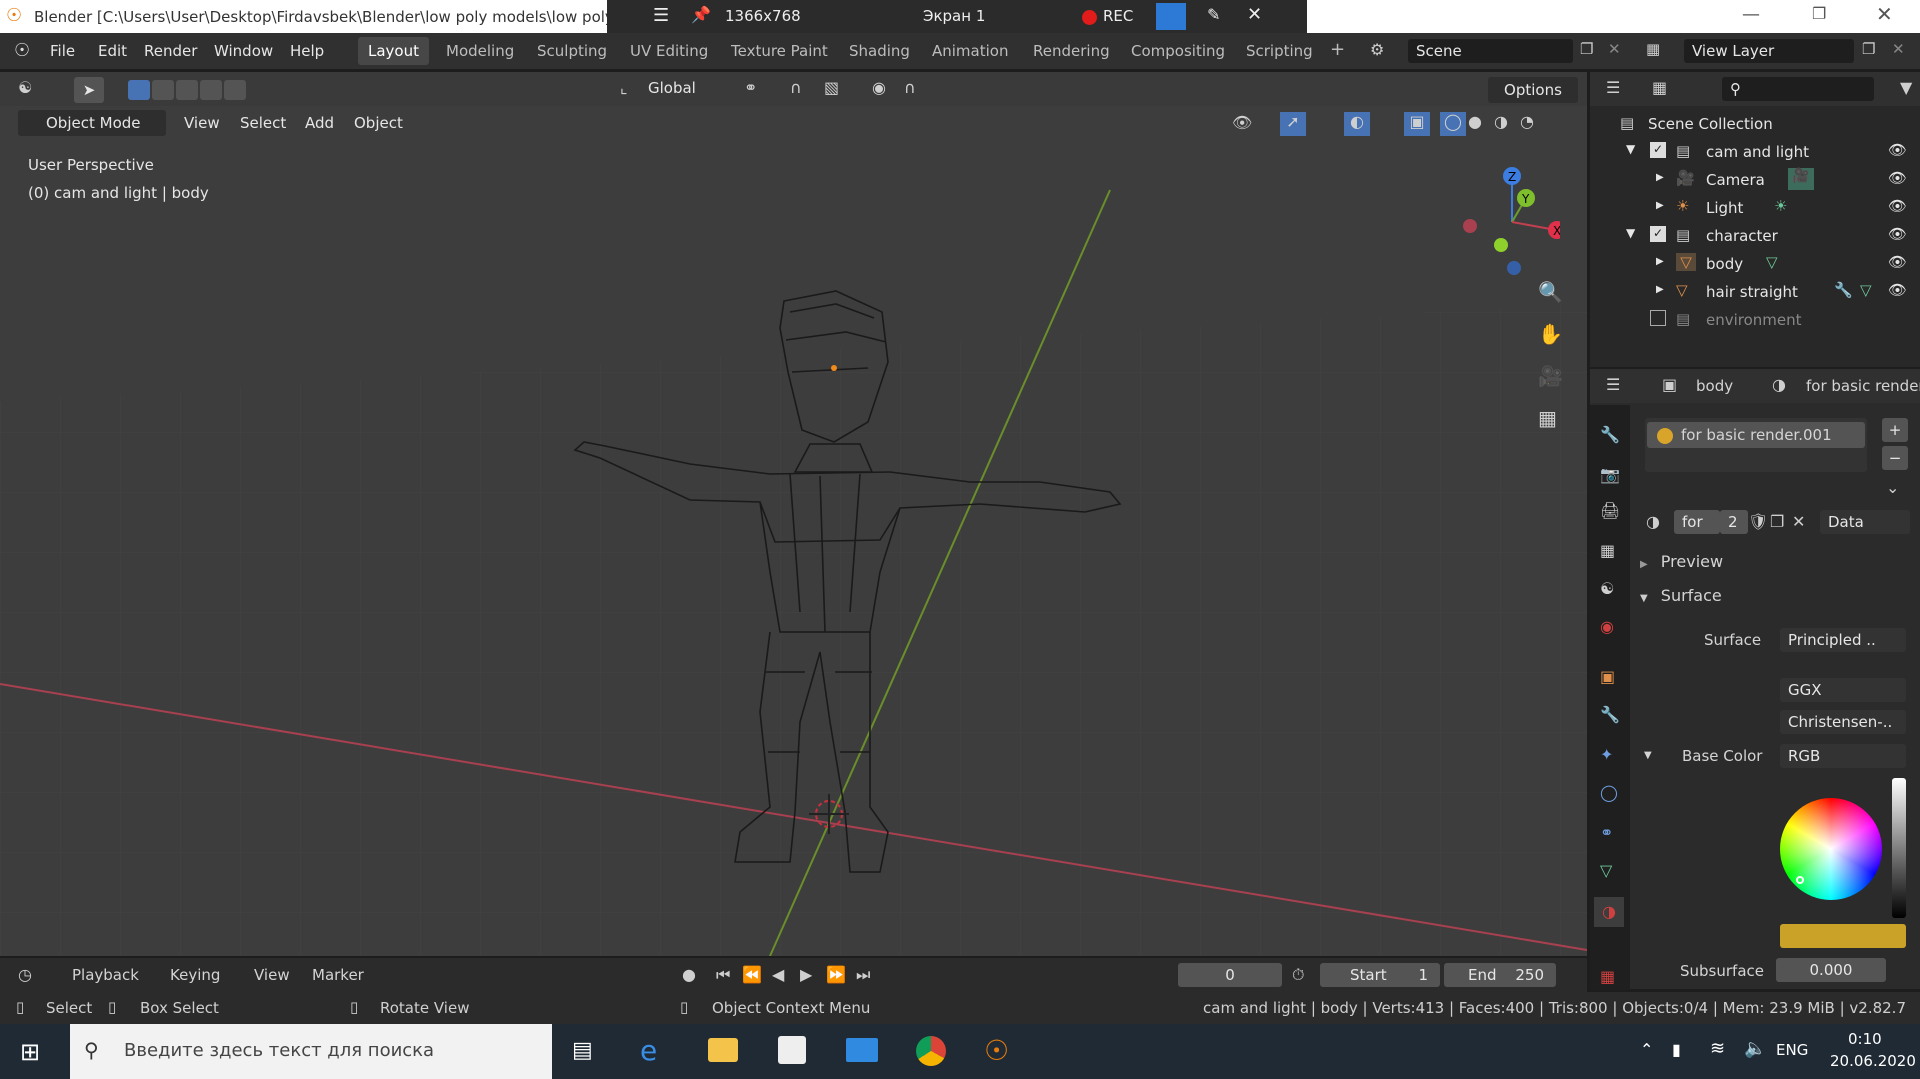 The image size is (1920, 1079). What do you see at coordinates (701, 14) in the screenshot?
I see `pin-icon: 📌` at bounding box center [701, 14].